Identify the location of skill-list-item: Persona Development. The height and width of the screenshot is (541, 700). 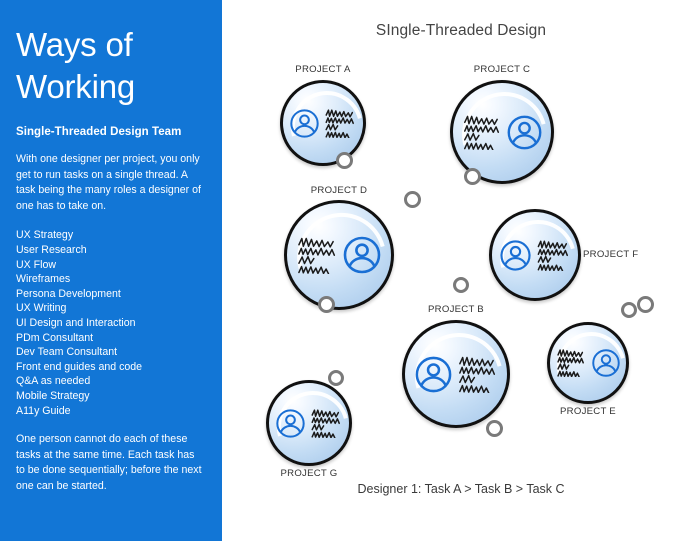
(68, 293).